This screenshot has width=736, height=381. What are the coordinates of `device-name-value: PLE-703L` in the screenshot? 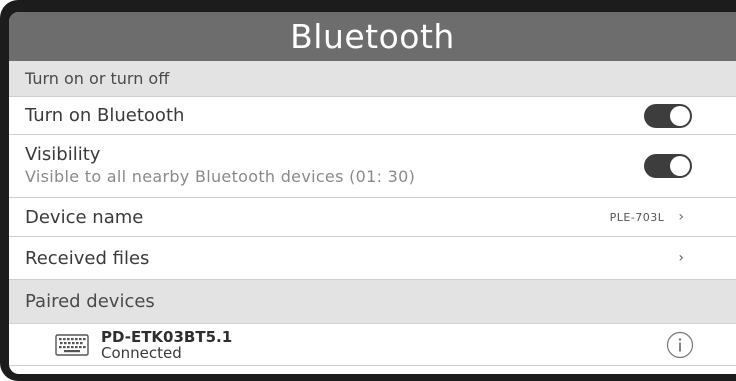 It's located at (637, 217).